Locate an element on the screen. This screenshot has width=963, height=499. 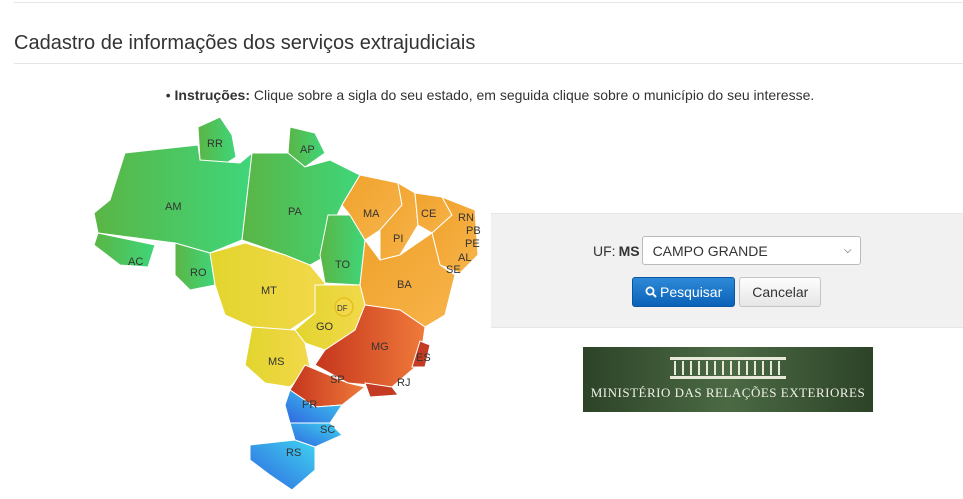
state-label: PI is located at coordinates (398, 239).